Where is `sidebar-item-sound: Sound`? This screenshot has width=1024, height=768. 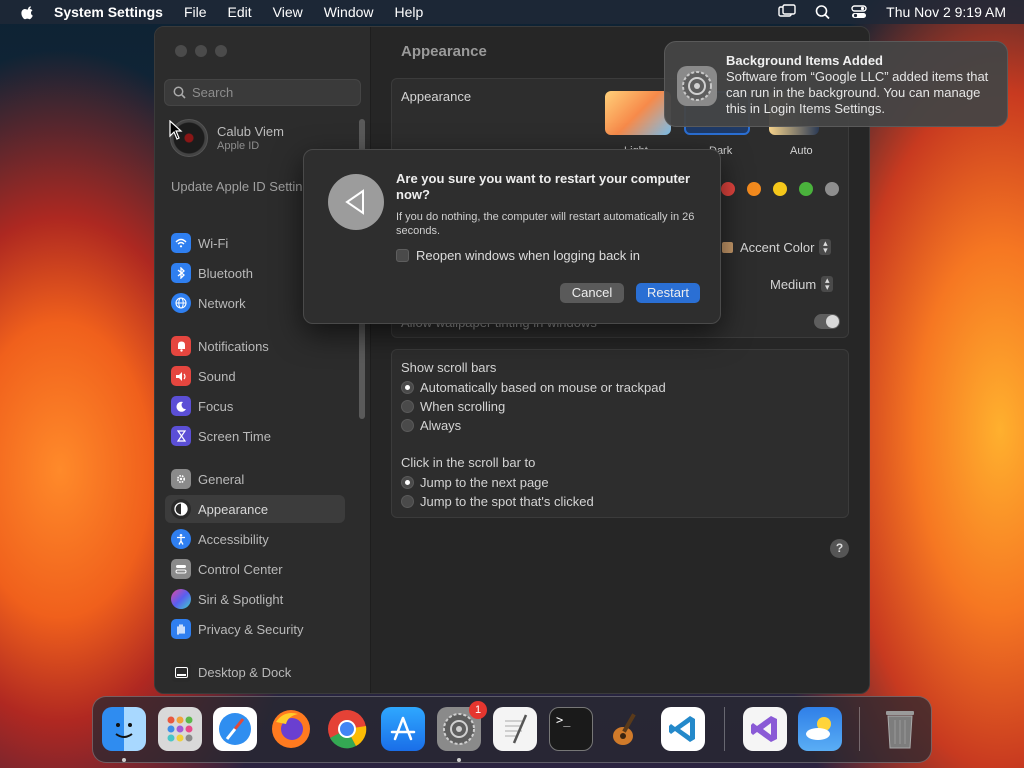 sidebar-item-sound: Sound is located at coordinates (255, 376).